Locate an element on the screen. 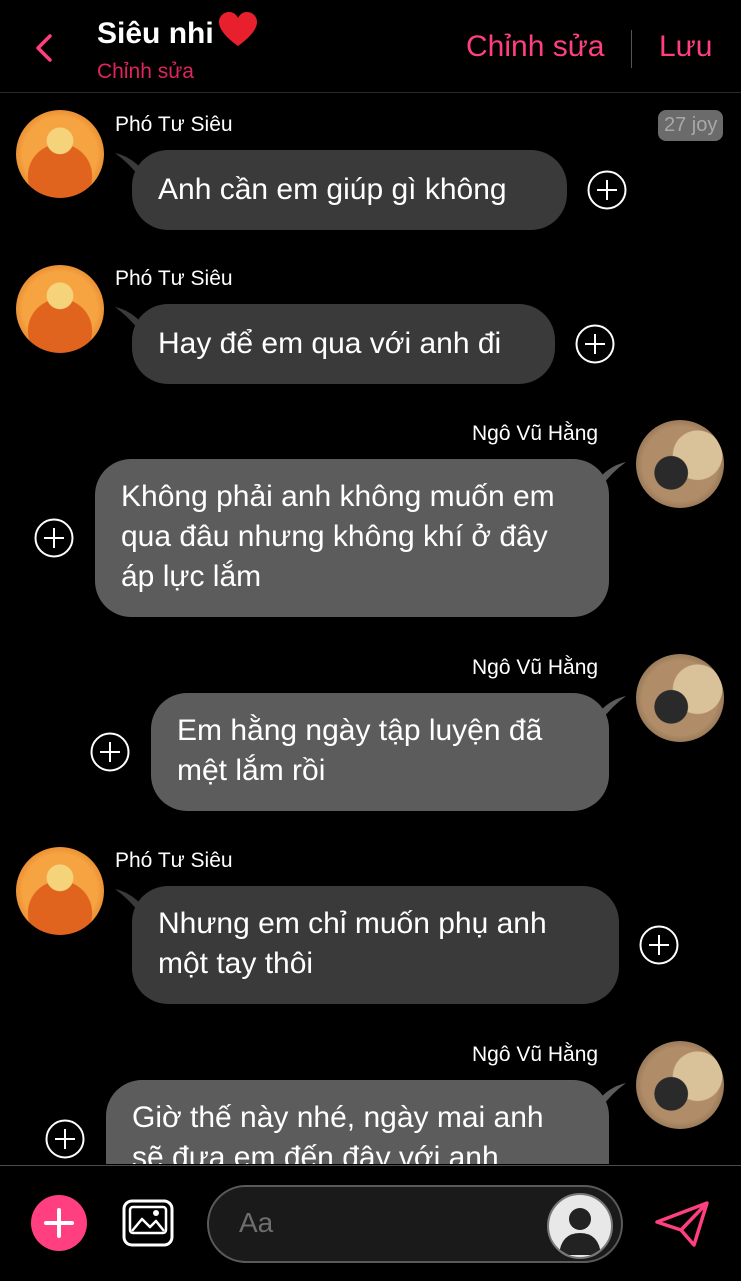 This screenshot has width=741, height=1281. header: Siêu nhi Chỉnh sửa Chỉnh sửa Lưu is located at coordinates (370, 46).